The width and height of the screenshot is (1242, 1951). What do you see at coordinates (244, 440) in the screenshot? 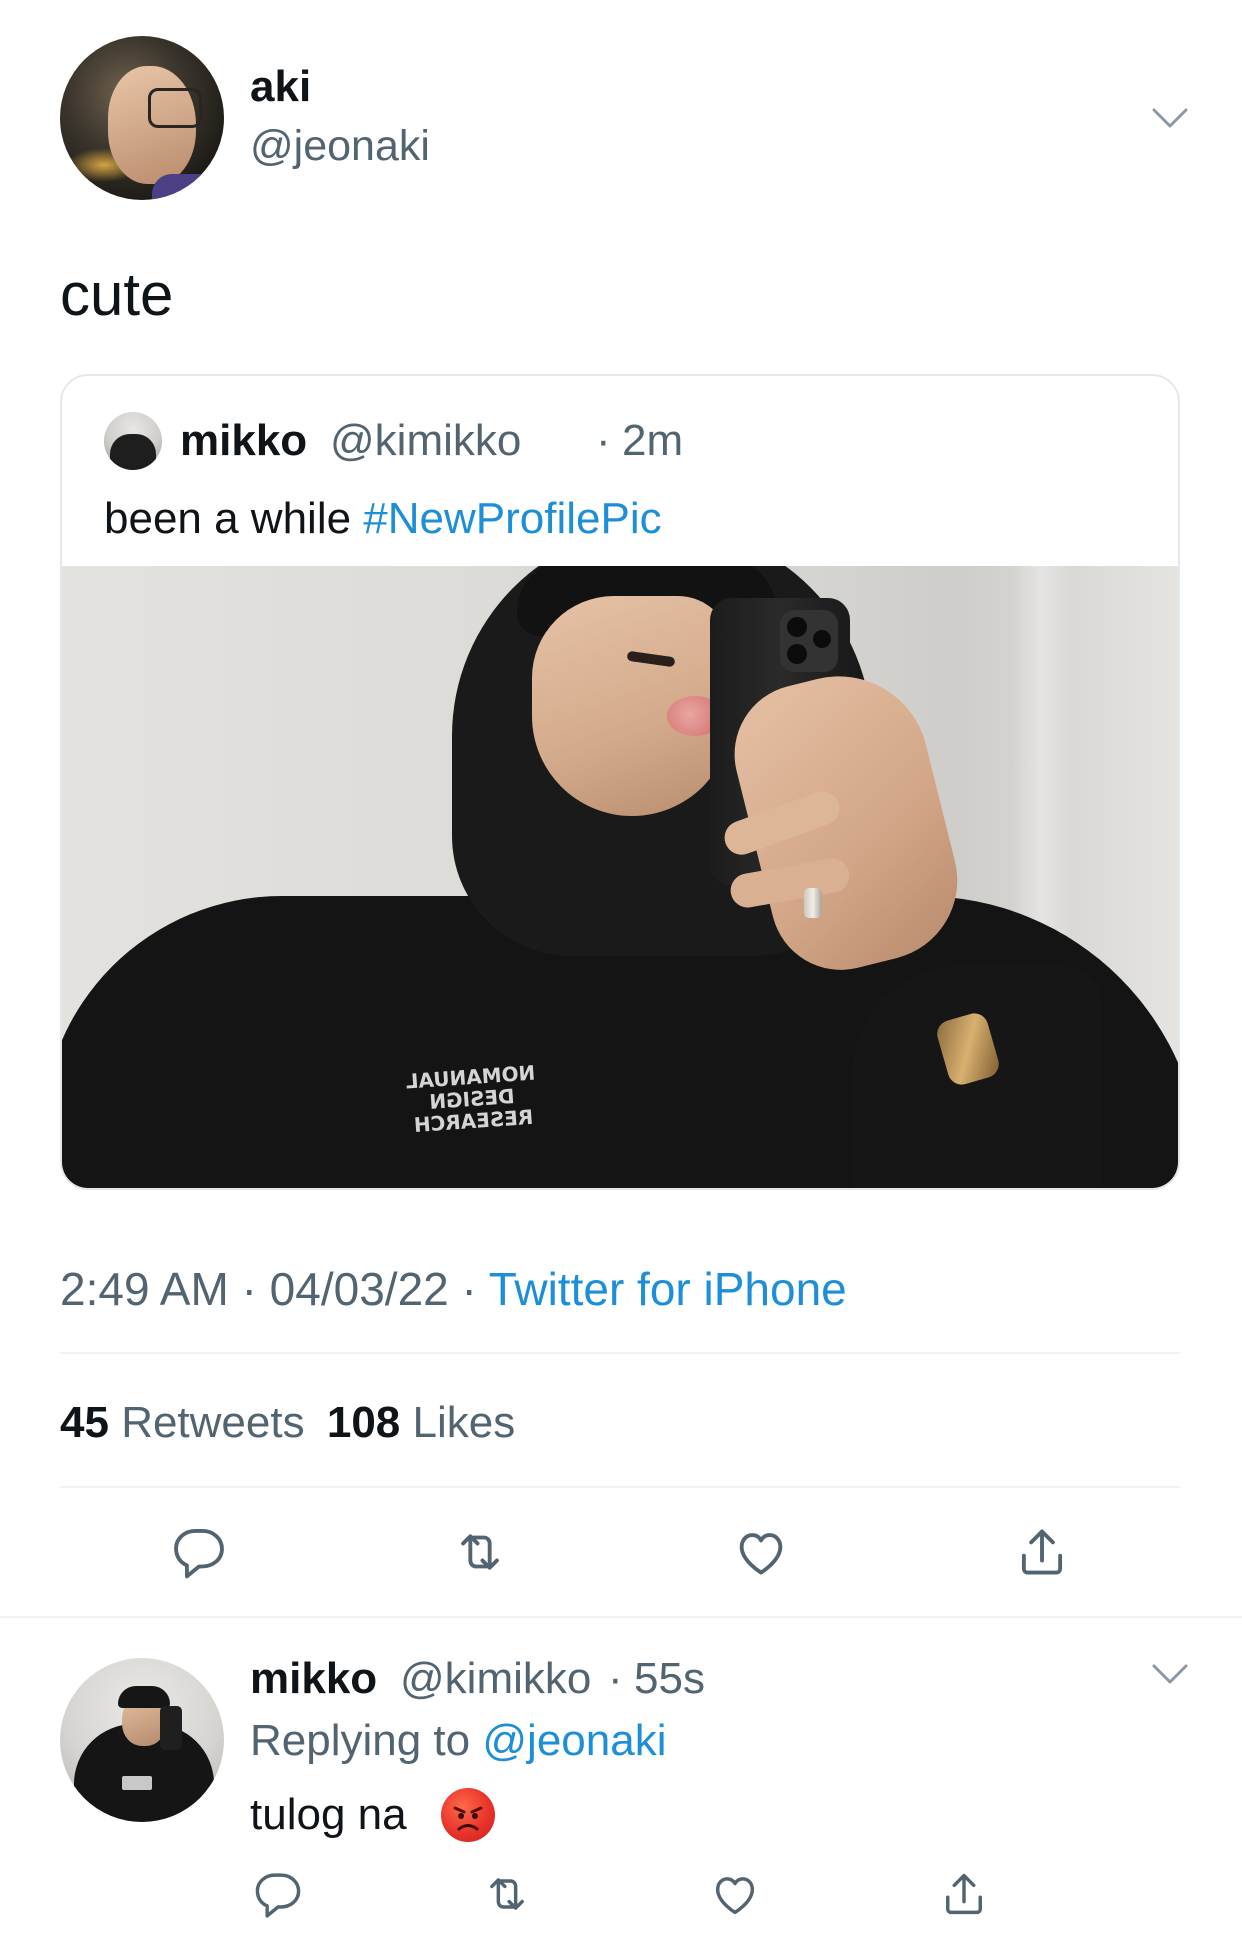
I see `quoted-author-name: mikko` at bounding box center [244, 440].